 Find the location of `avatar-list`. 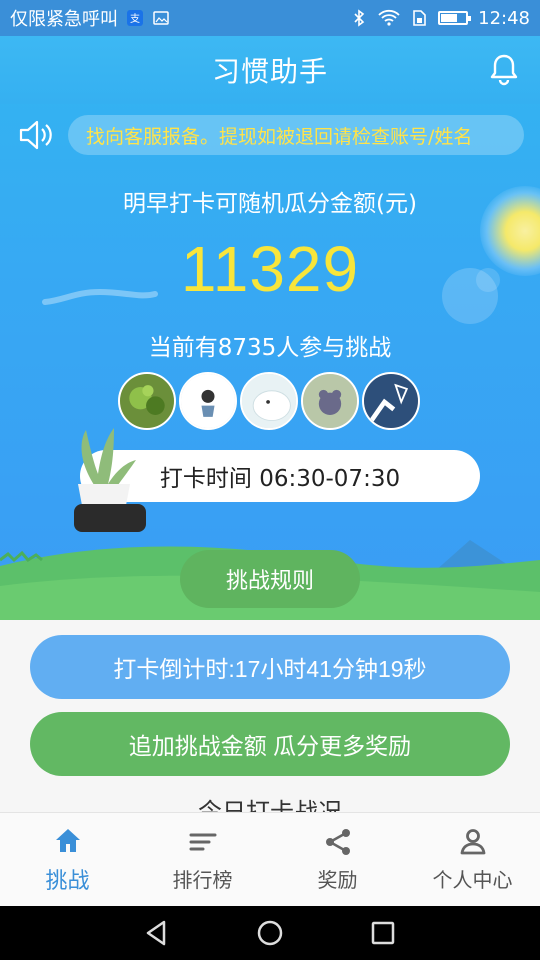

avatar-list is located at coordinates (269, 401).